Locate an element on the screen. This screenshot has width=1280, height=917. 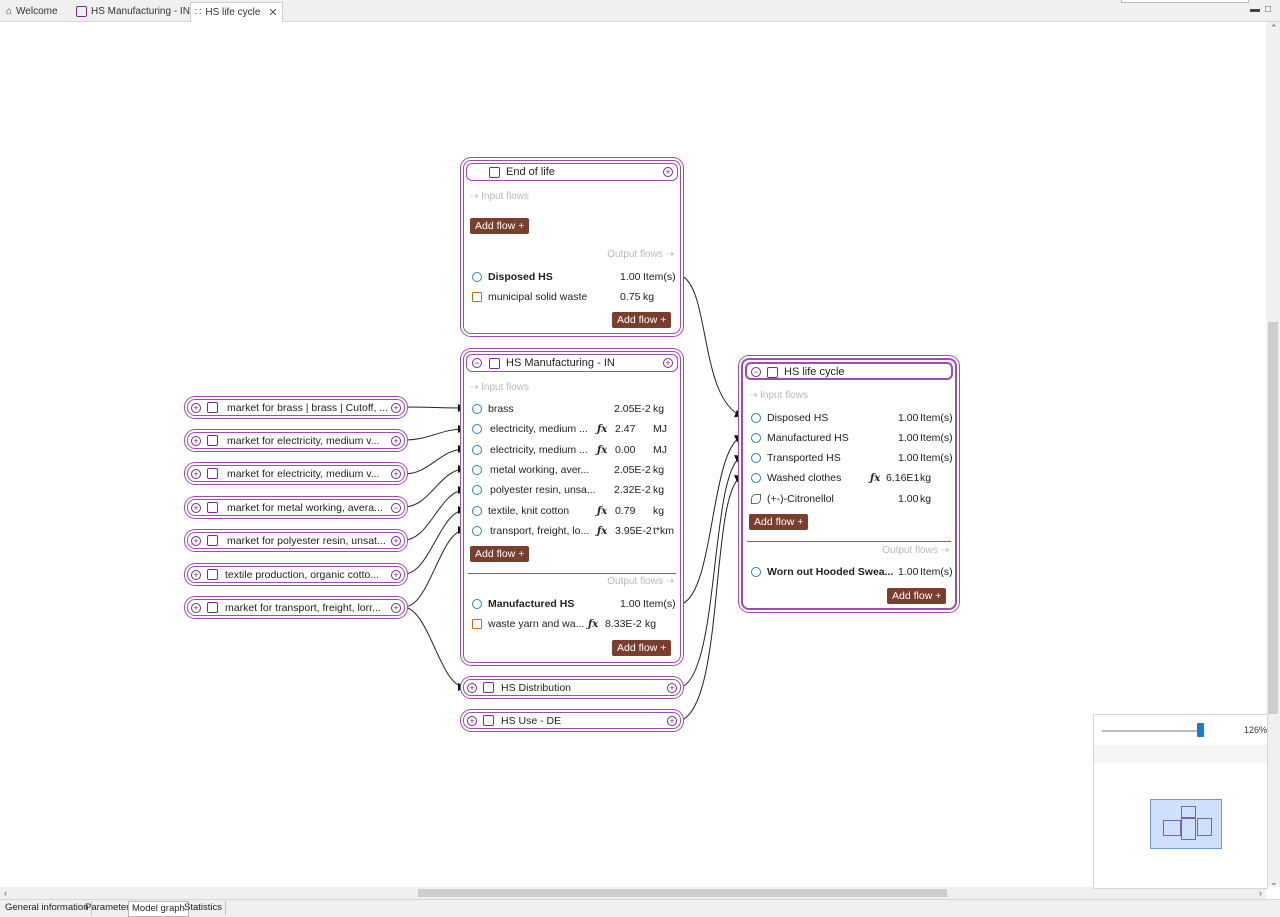
tab-hs-manufacturing: HS Manufacturing - IN is located at coordinates (133, 11).